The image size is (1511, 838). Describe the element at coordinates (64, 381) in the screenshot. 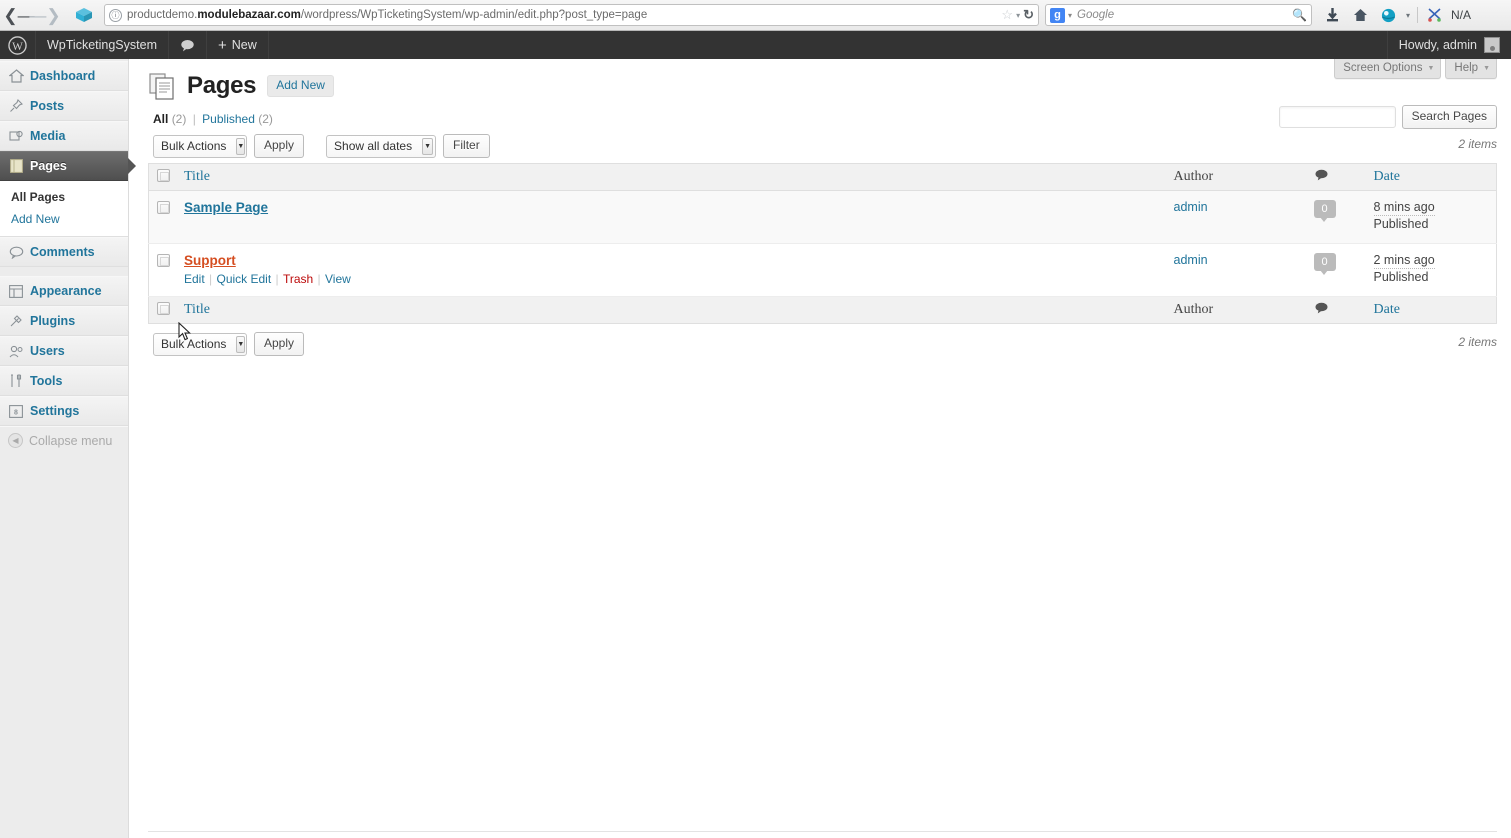

I see `sidebar-item-tools: Tools` at that location.